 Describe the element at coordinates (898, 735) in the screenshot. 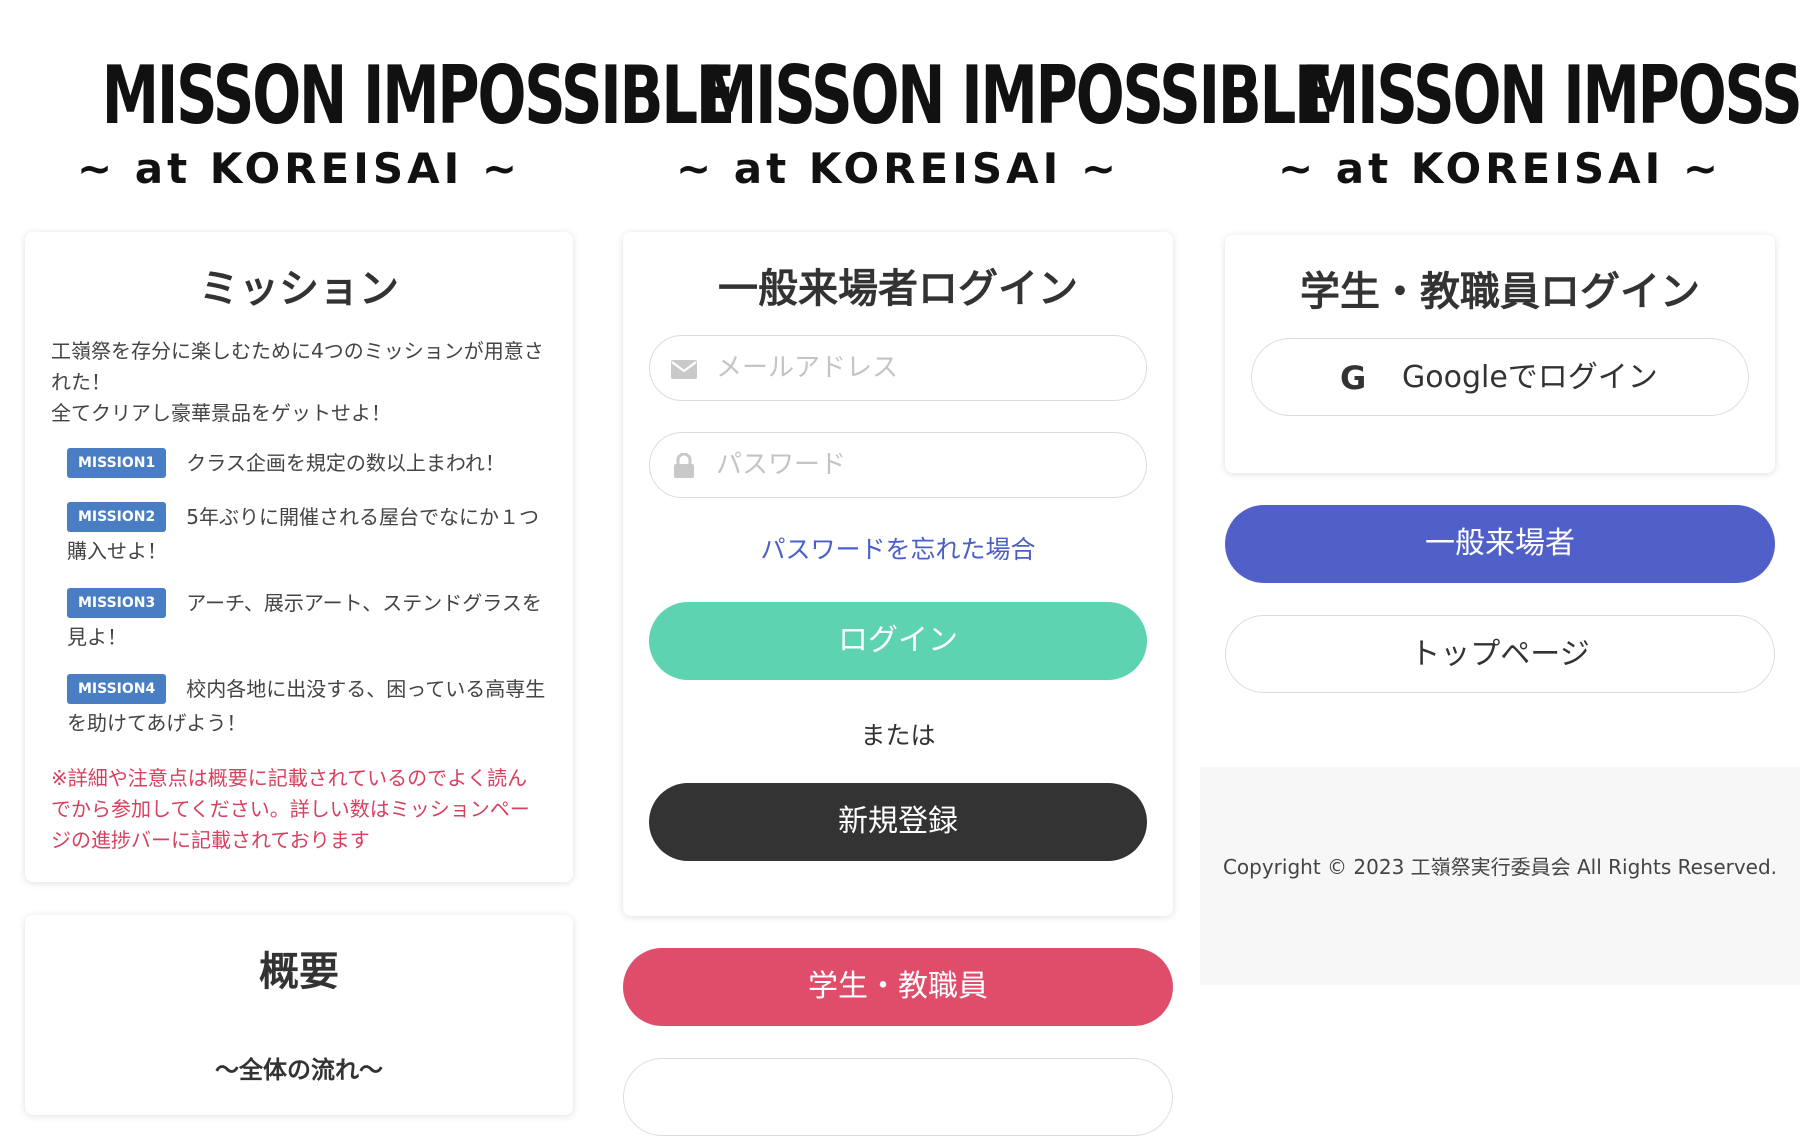

I see `or-separator: または` at that location.